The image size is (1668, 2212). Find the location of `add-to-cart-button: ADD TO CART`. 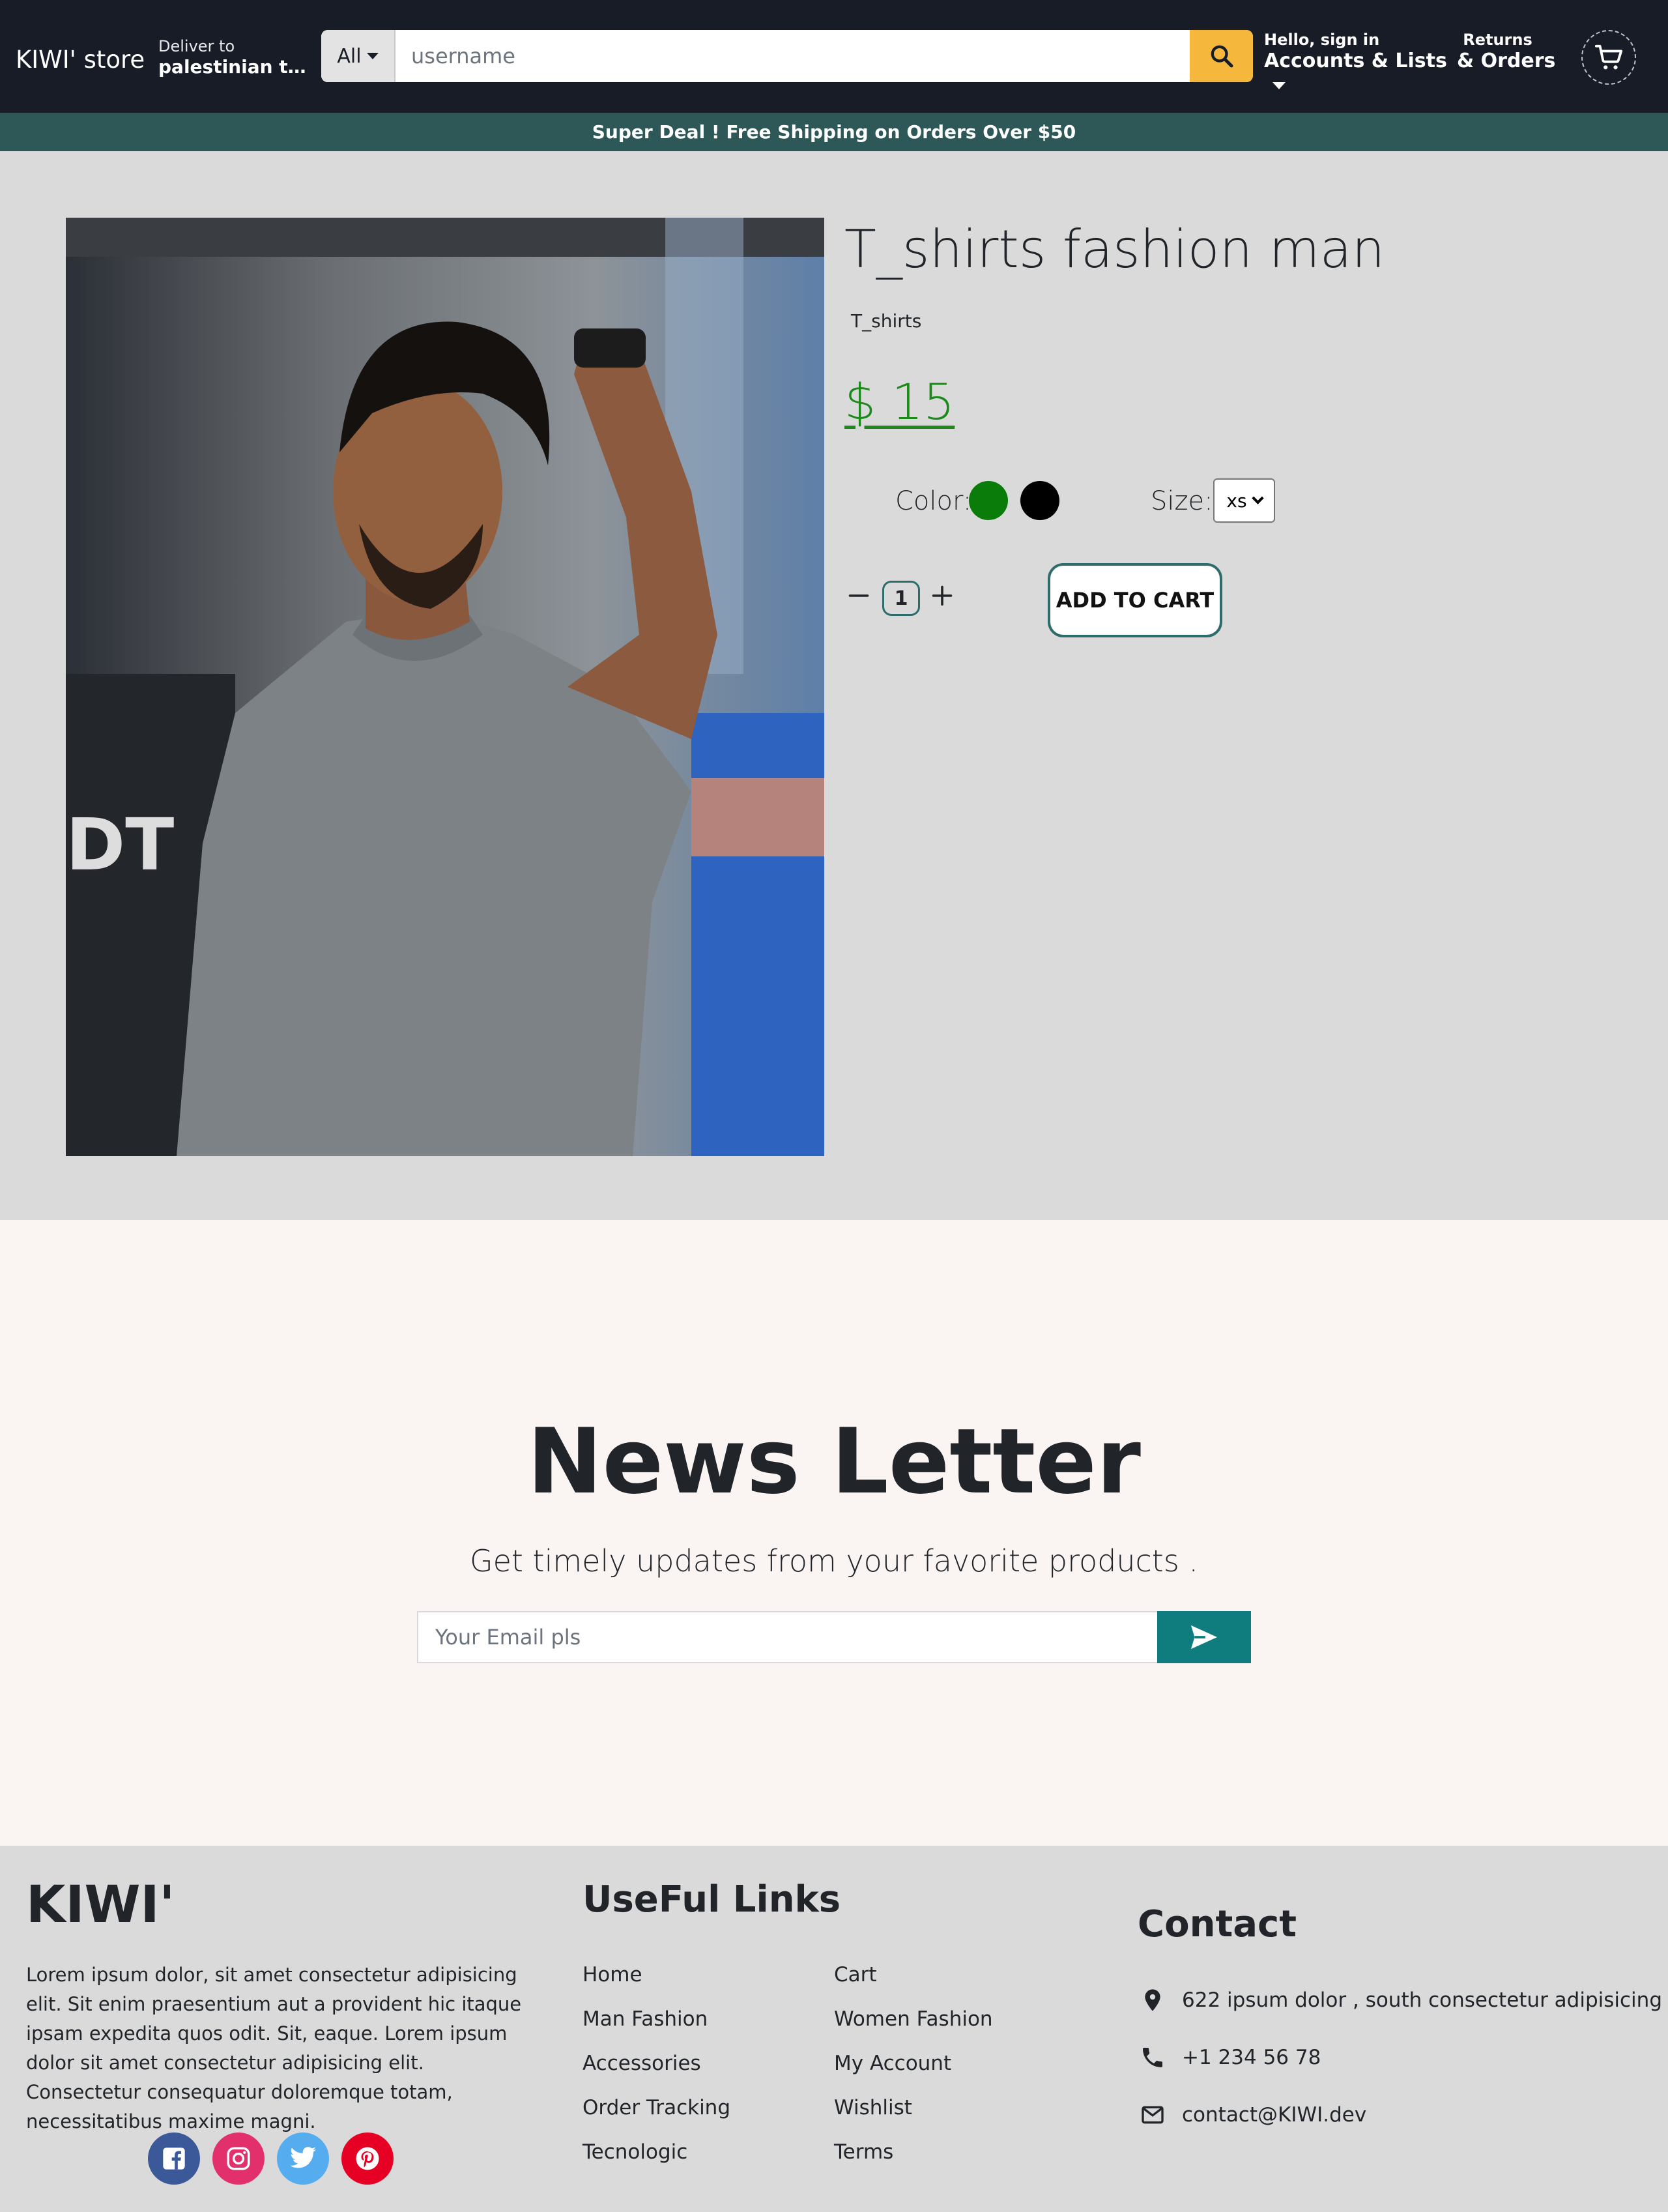

add-to-cart-button: ADD TO CART is located at coordinates (1135, 600).